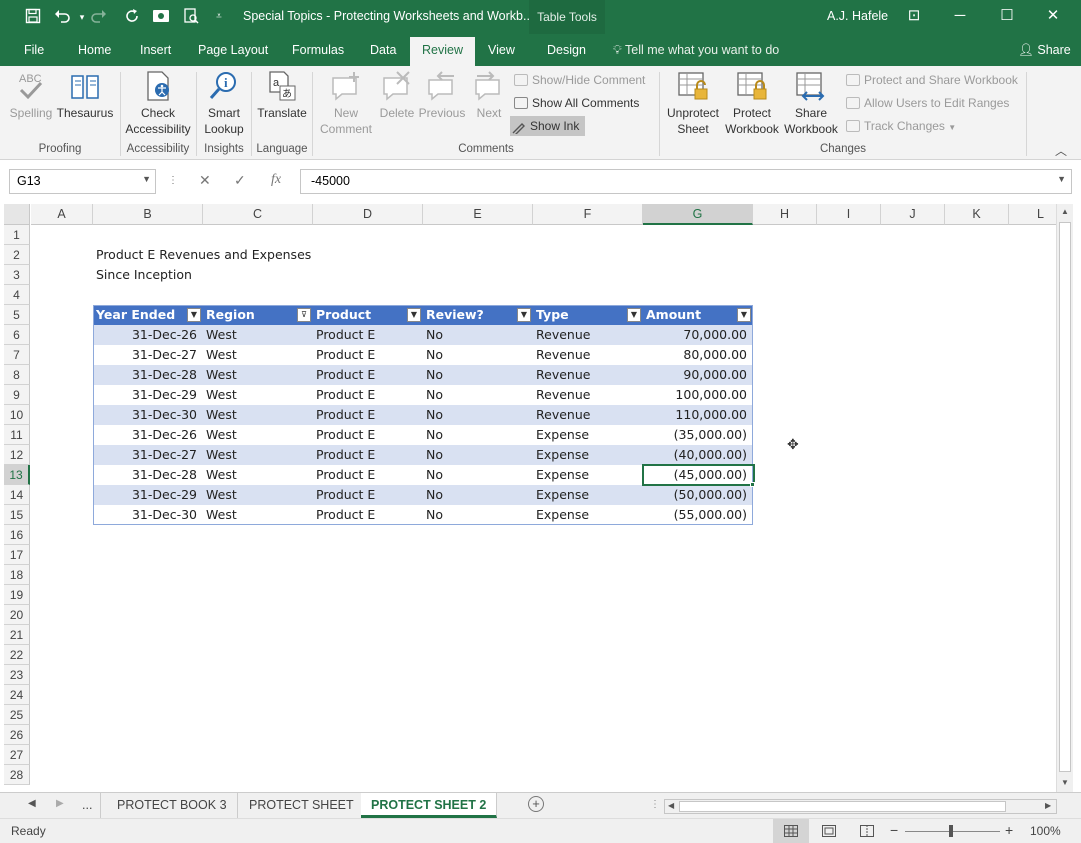  Describe the element at coordinates (205, 180) in the screenshot. I see `cancel-icon: ✕` at that location.